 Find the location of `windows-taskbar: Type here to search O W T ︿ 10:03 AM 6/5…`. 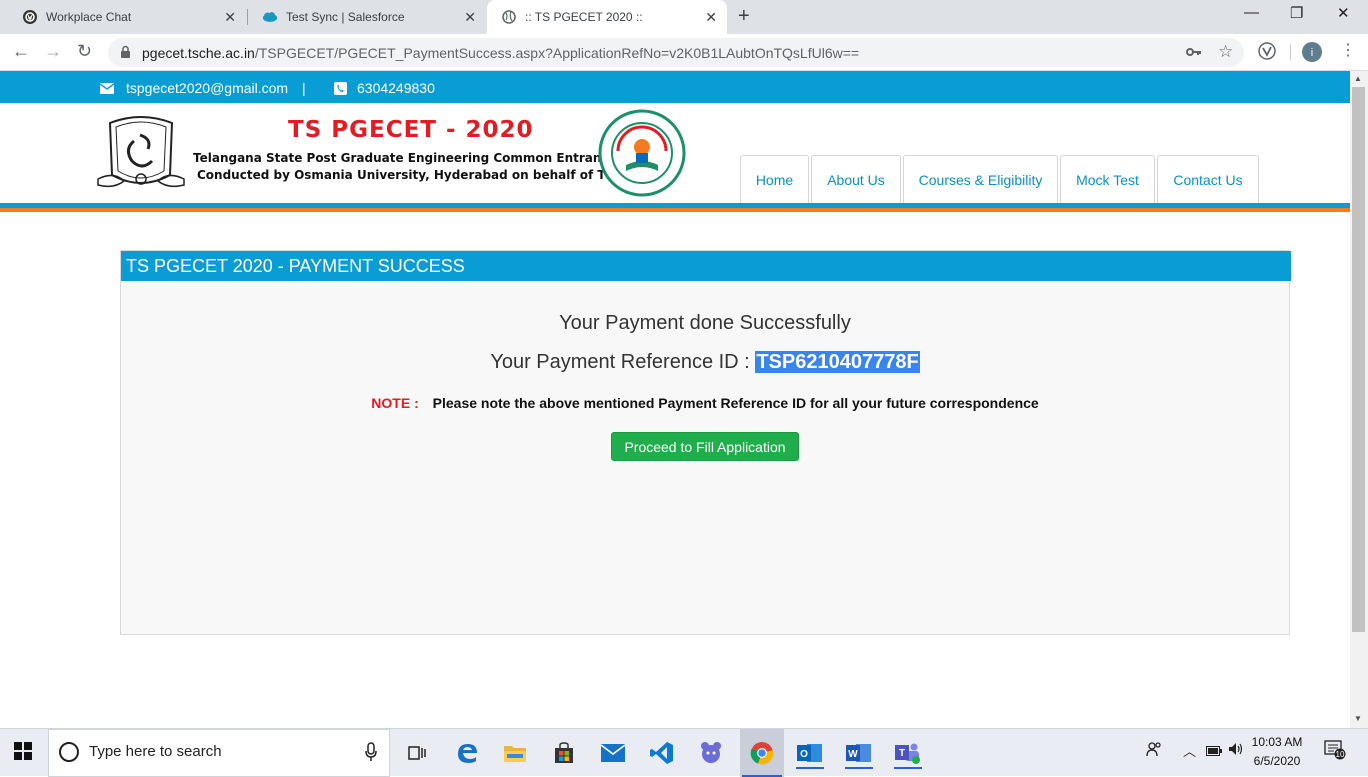

windows-taskbar: Type here to search O W T ︿ 10:03 AM 6/5… is located at coordinates (684, 752).